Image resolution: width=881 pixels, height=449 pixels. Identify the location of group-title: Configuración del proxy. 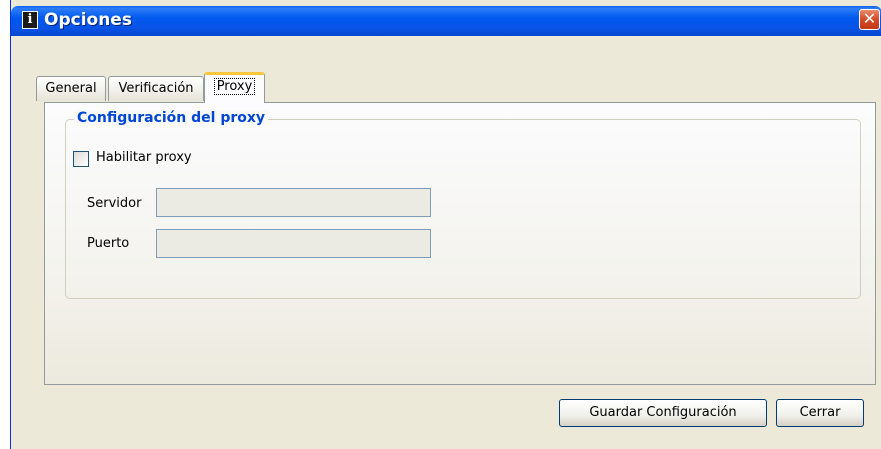
(171, 118).